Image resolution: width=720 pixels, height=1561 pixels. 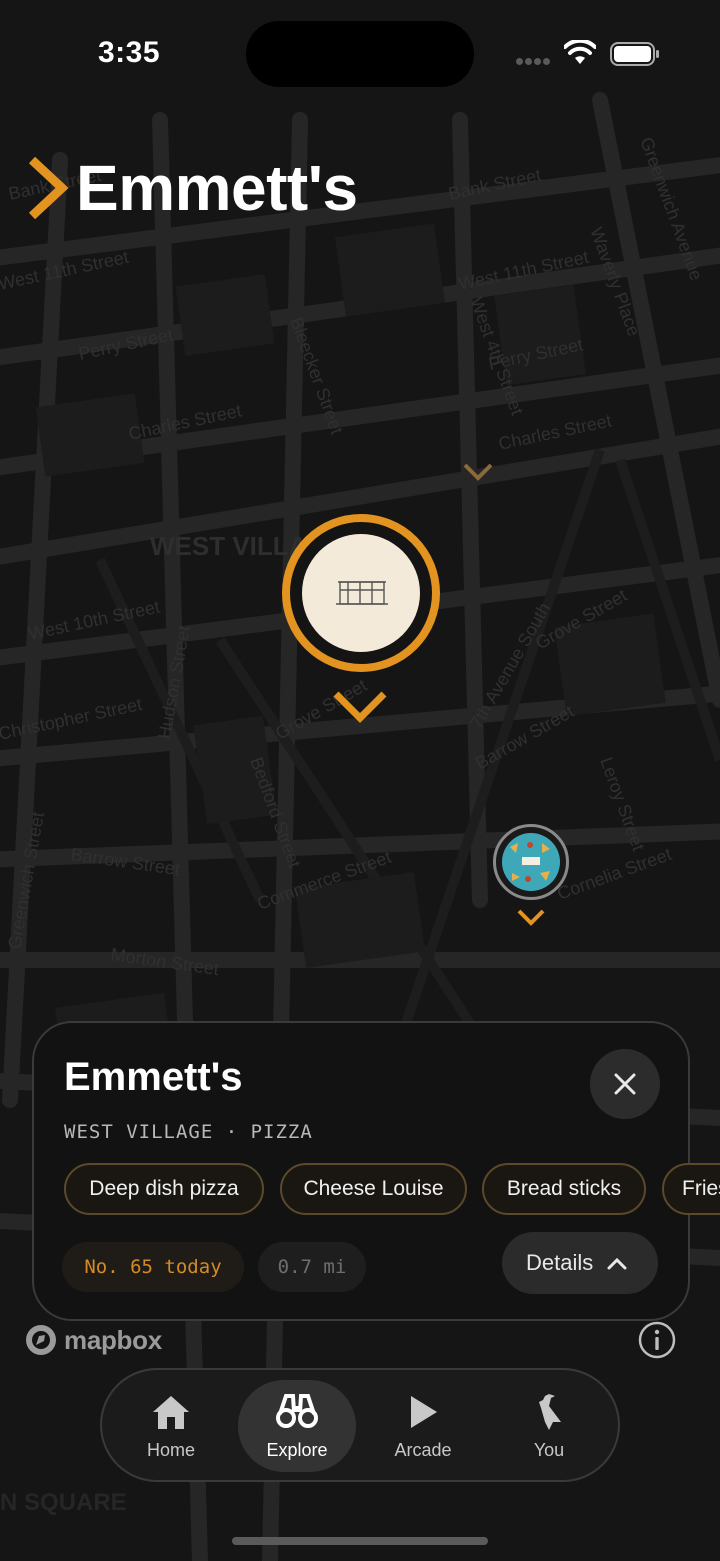 I want to click on tab-arcade: Arcade, so click(x=423, y=1426).